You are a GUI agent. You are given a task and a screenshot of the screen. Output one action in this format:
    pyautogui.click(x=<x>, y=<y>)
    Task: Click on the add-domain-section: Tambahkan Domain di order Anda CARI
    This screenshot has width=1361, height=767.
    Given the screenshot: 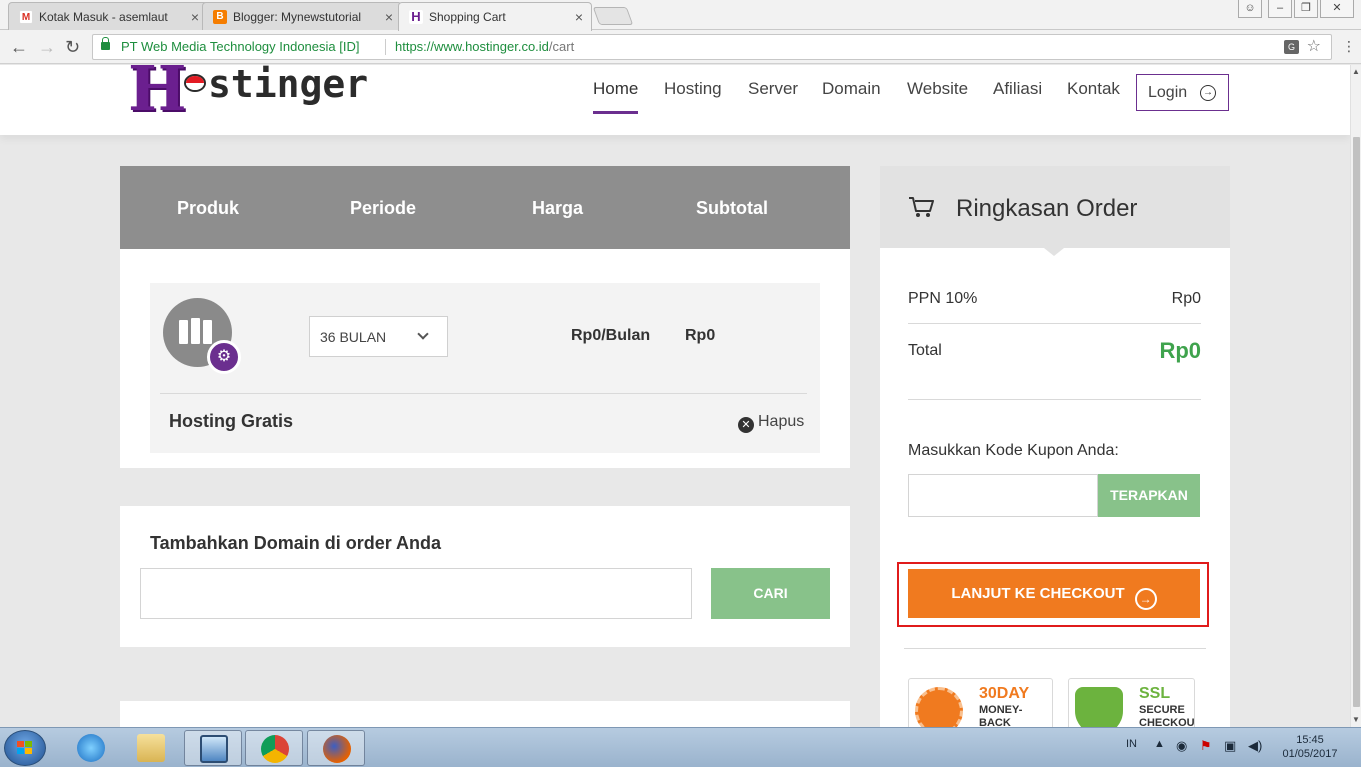 What is the action you would take?
    pyautogui.click(x=485, y=576)
    